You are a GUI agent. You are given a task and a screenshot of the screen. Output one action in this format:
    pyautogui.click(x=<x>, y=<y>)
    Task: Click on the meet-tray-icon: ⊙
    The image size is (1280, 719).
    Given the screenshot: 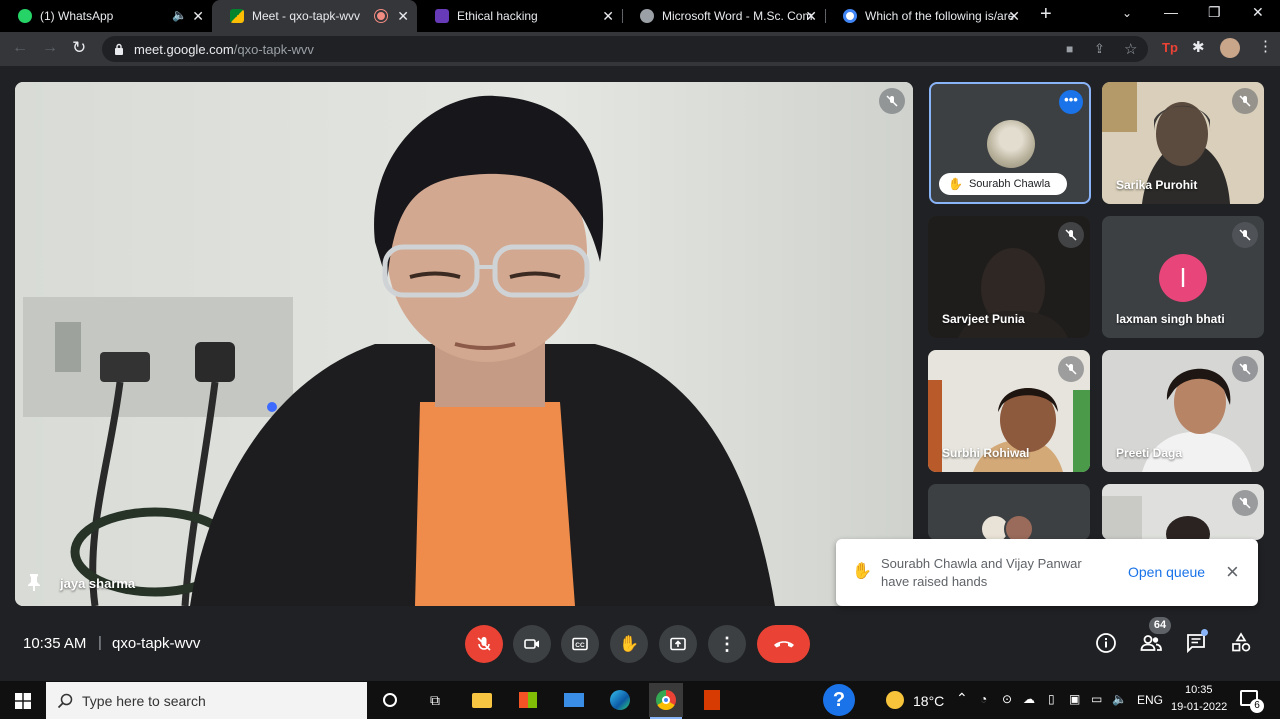 What is the action you would take?
    pyautogui.click(x=1007, y=699)
    